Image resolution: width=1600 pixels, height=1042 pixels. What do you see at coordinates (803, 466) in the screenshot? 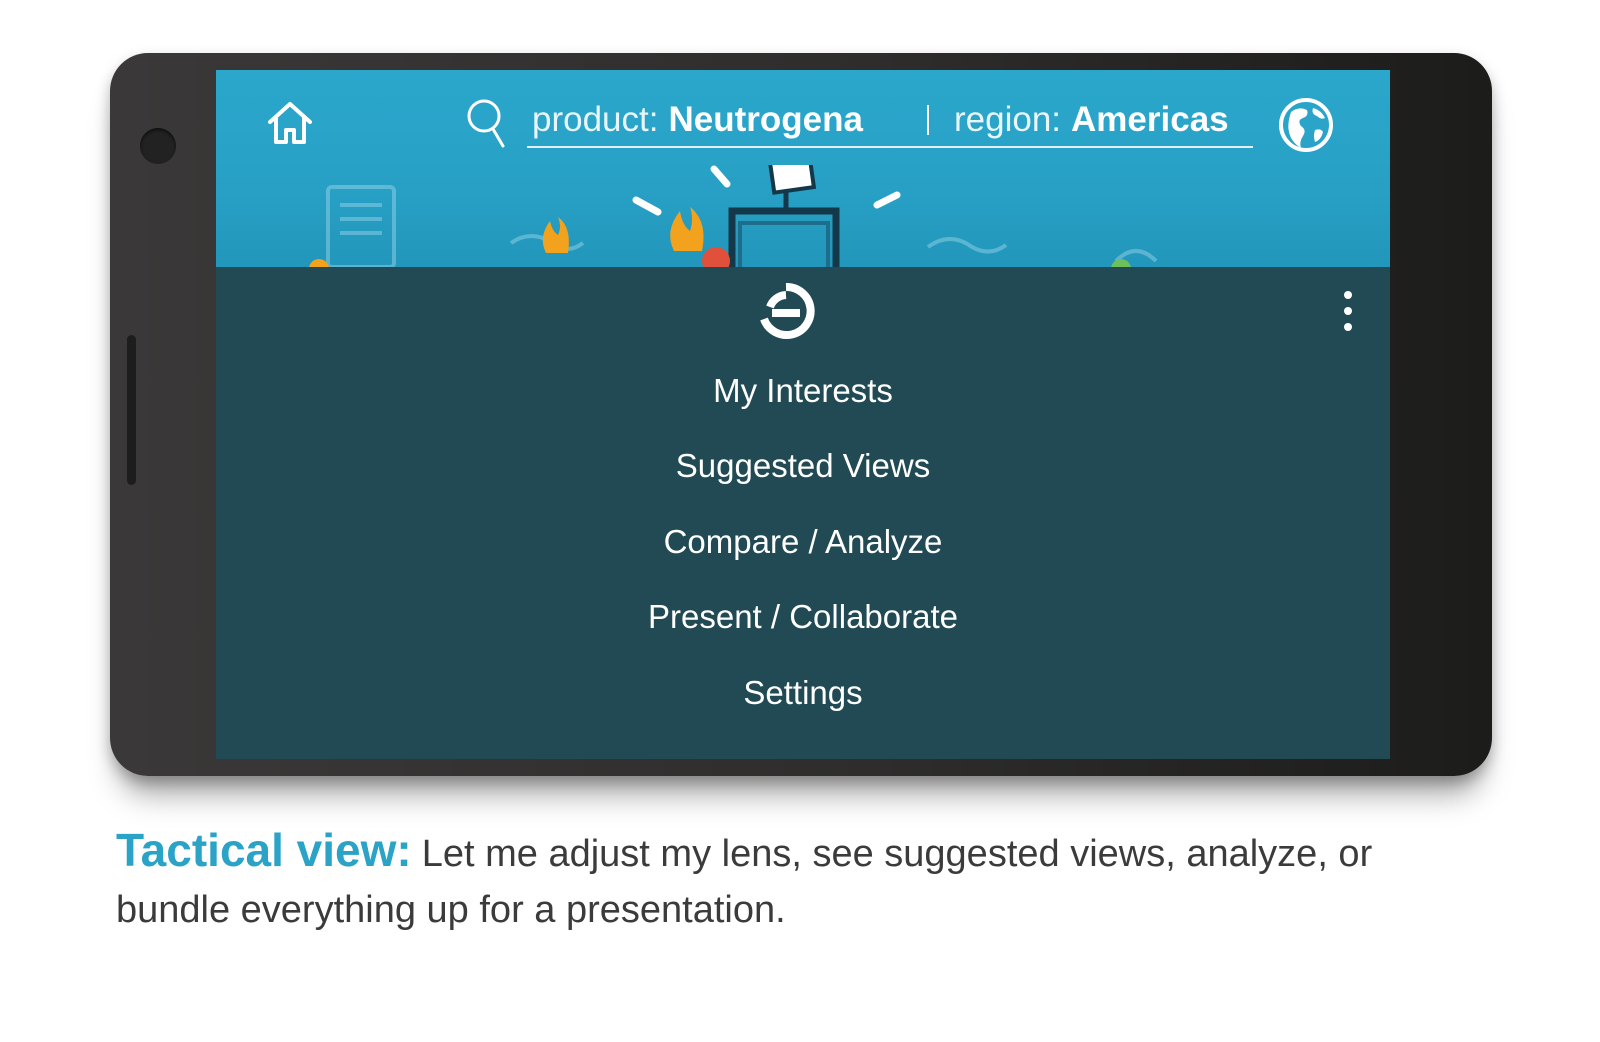
I see `menu-item-suggested-views: Suggested Views` at bounding box center [803, 466].